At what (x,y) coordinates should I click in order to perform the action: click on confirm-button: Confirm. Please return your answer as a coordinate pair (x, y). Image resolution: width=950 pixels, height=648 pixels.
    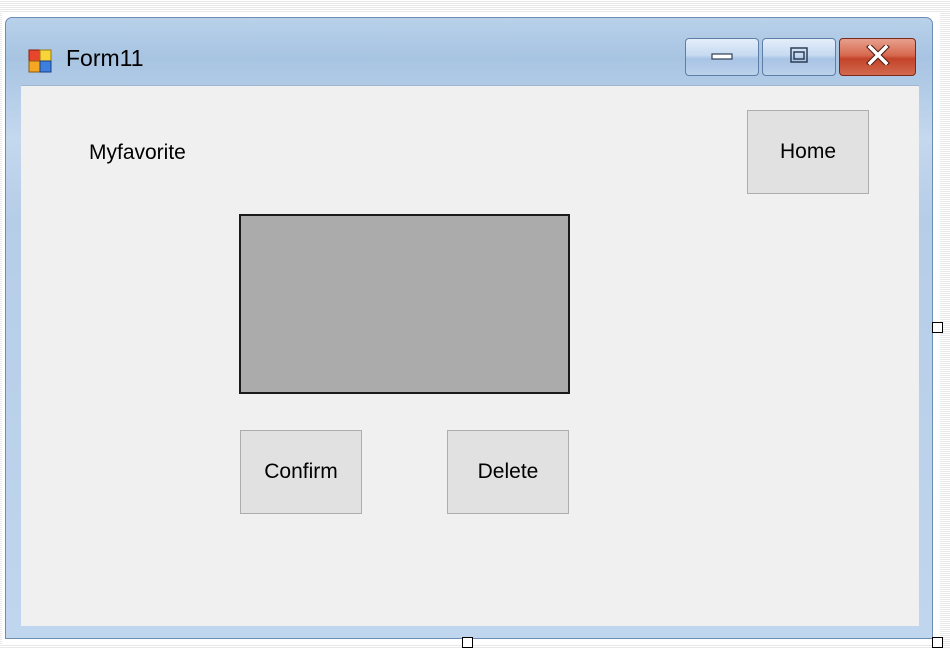
    Looking at the image, I should click on (301, 472).